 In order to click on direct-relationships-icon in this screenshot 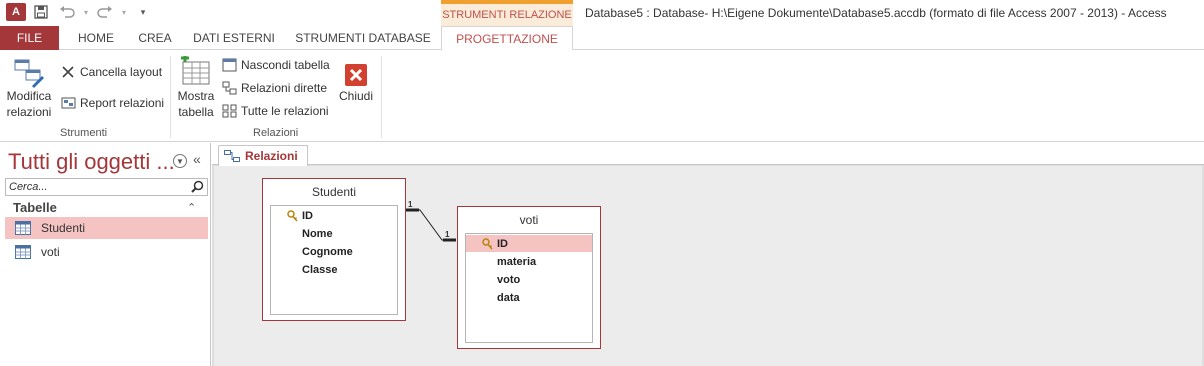, I will do `click(229, 88)`.